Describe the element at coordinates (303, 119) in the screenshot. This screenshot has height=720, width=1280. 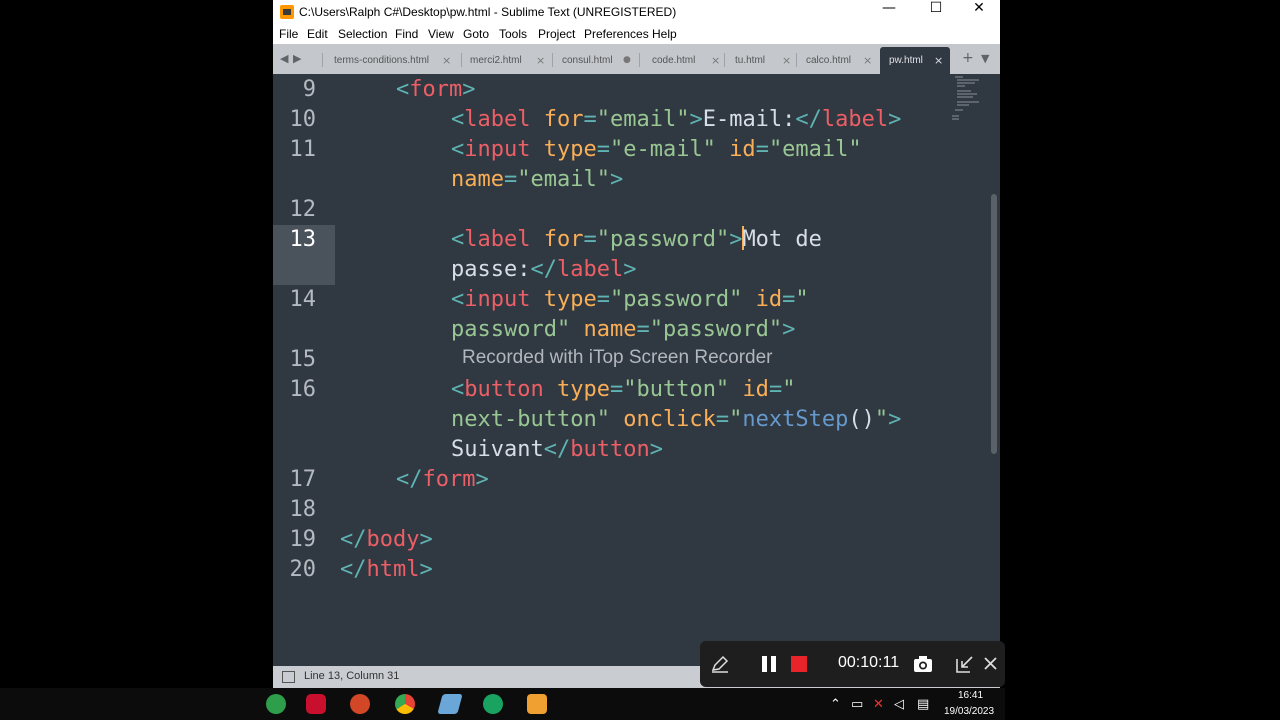
I see `line-number: 10` at that location.